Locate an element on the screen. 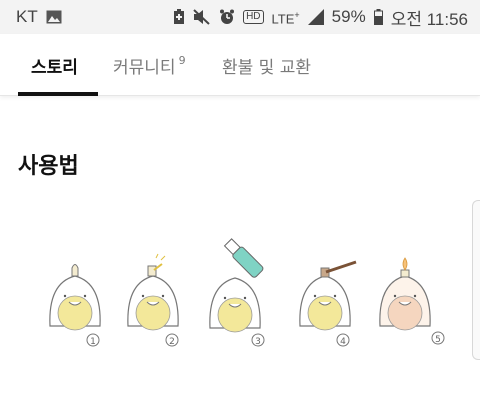 The width and height of the screenshot is (480, 398). tab-refund-exchange: 환불 및 교환 is located at coordinates (266, 65).